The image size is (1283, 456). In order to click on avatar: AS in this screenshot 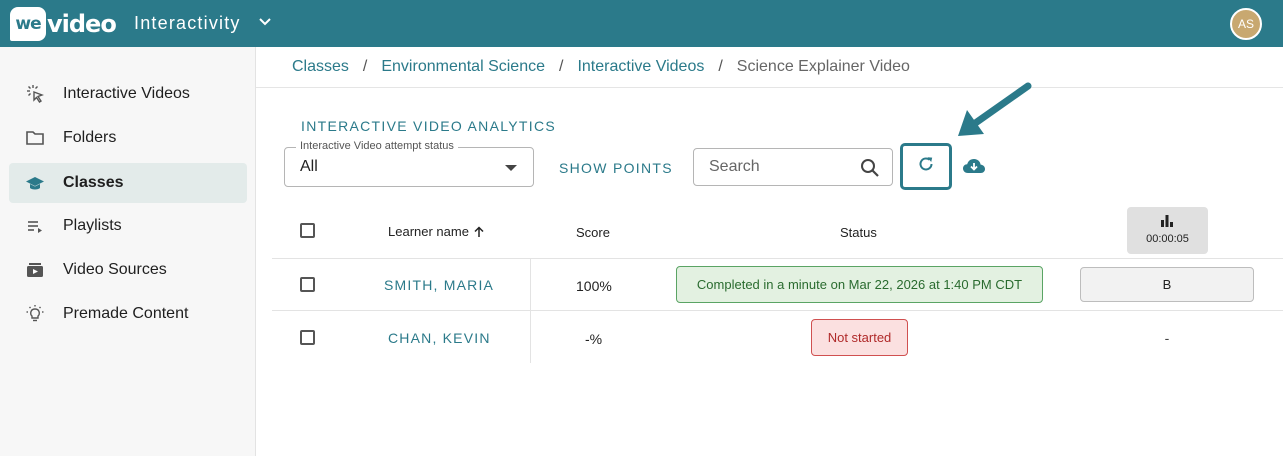, I will do `click(1246, 24)`.